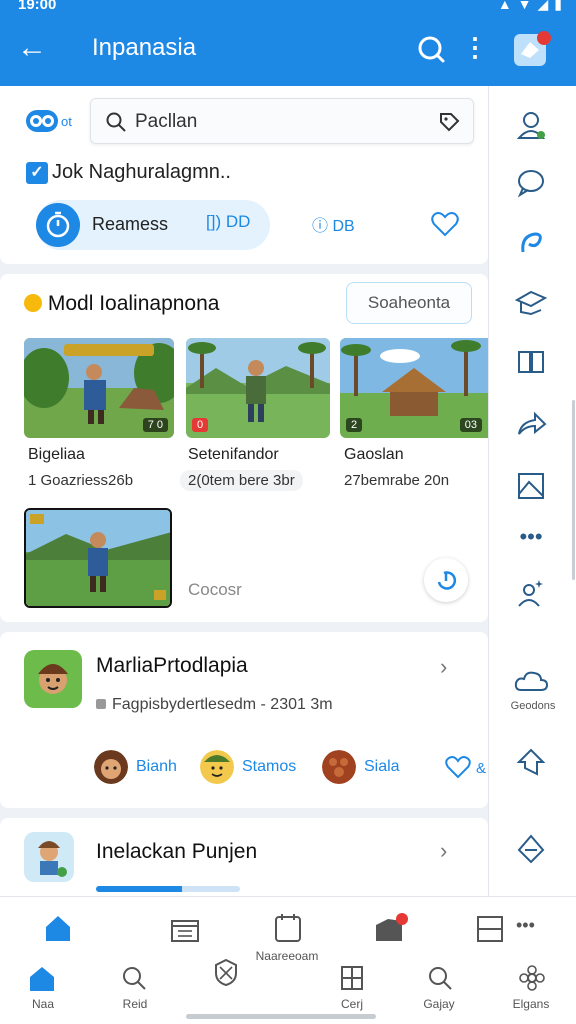 The image size is (576, 1024). Describe the element at coordinates (392, 928) in the screenshot. I see `briefcase-icon` at that location.